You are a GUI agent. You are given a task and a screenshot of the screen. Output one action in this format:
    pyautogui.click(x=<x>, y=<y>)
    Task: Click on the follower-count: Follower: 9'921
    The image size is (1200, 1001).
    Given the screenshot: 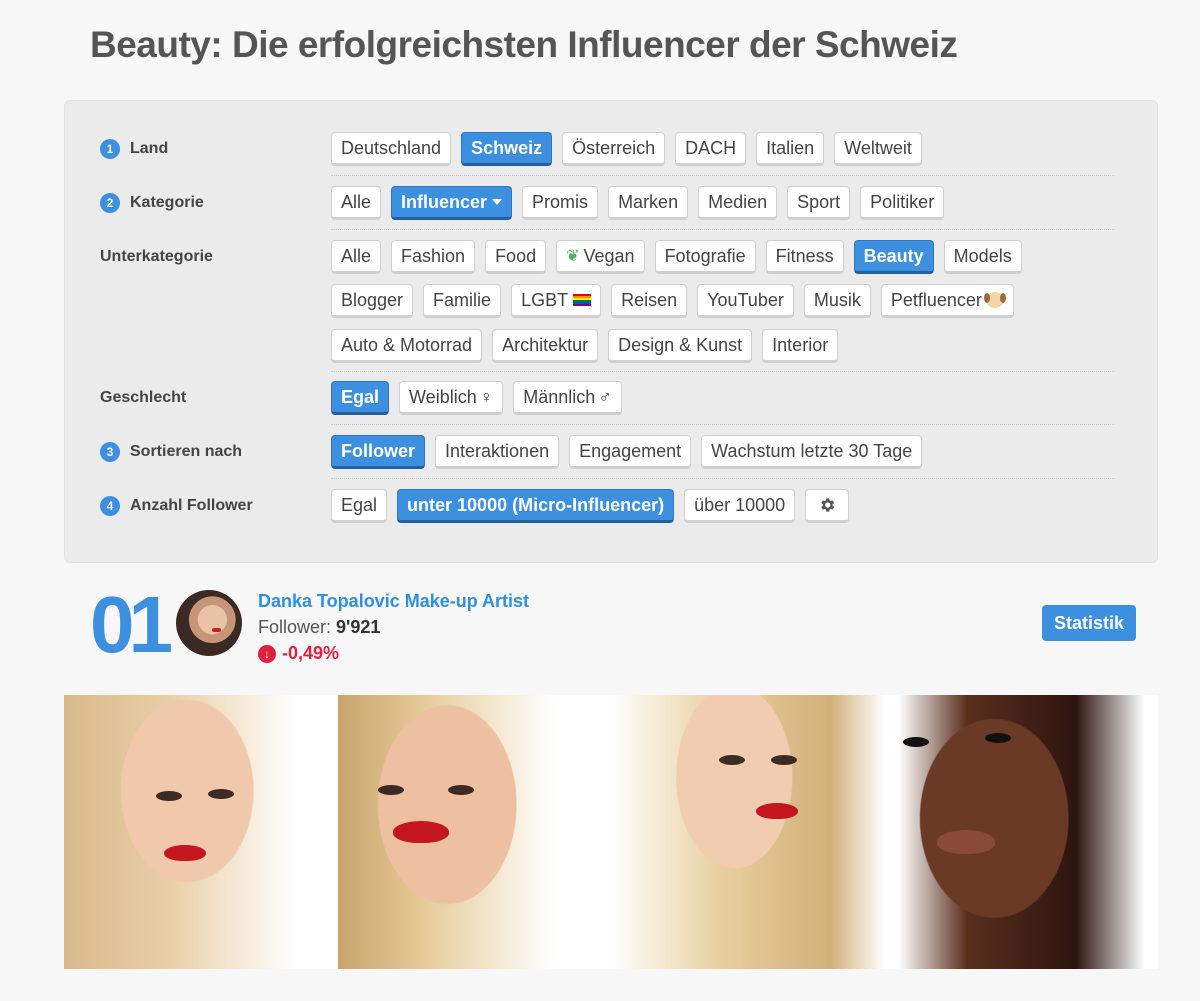 What is the action you would take?
    pyautogui.click(x=319, y=627)
    